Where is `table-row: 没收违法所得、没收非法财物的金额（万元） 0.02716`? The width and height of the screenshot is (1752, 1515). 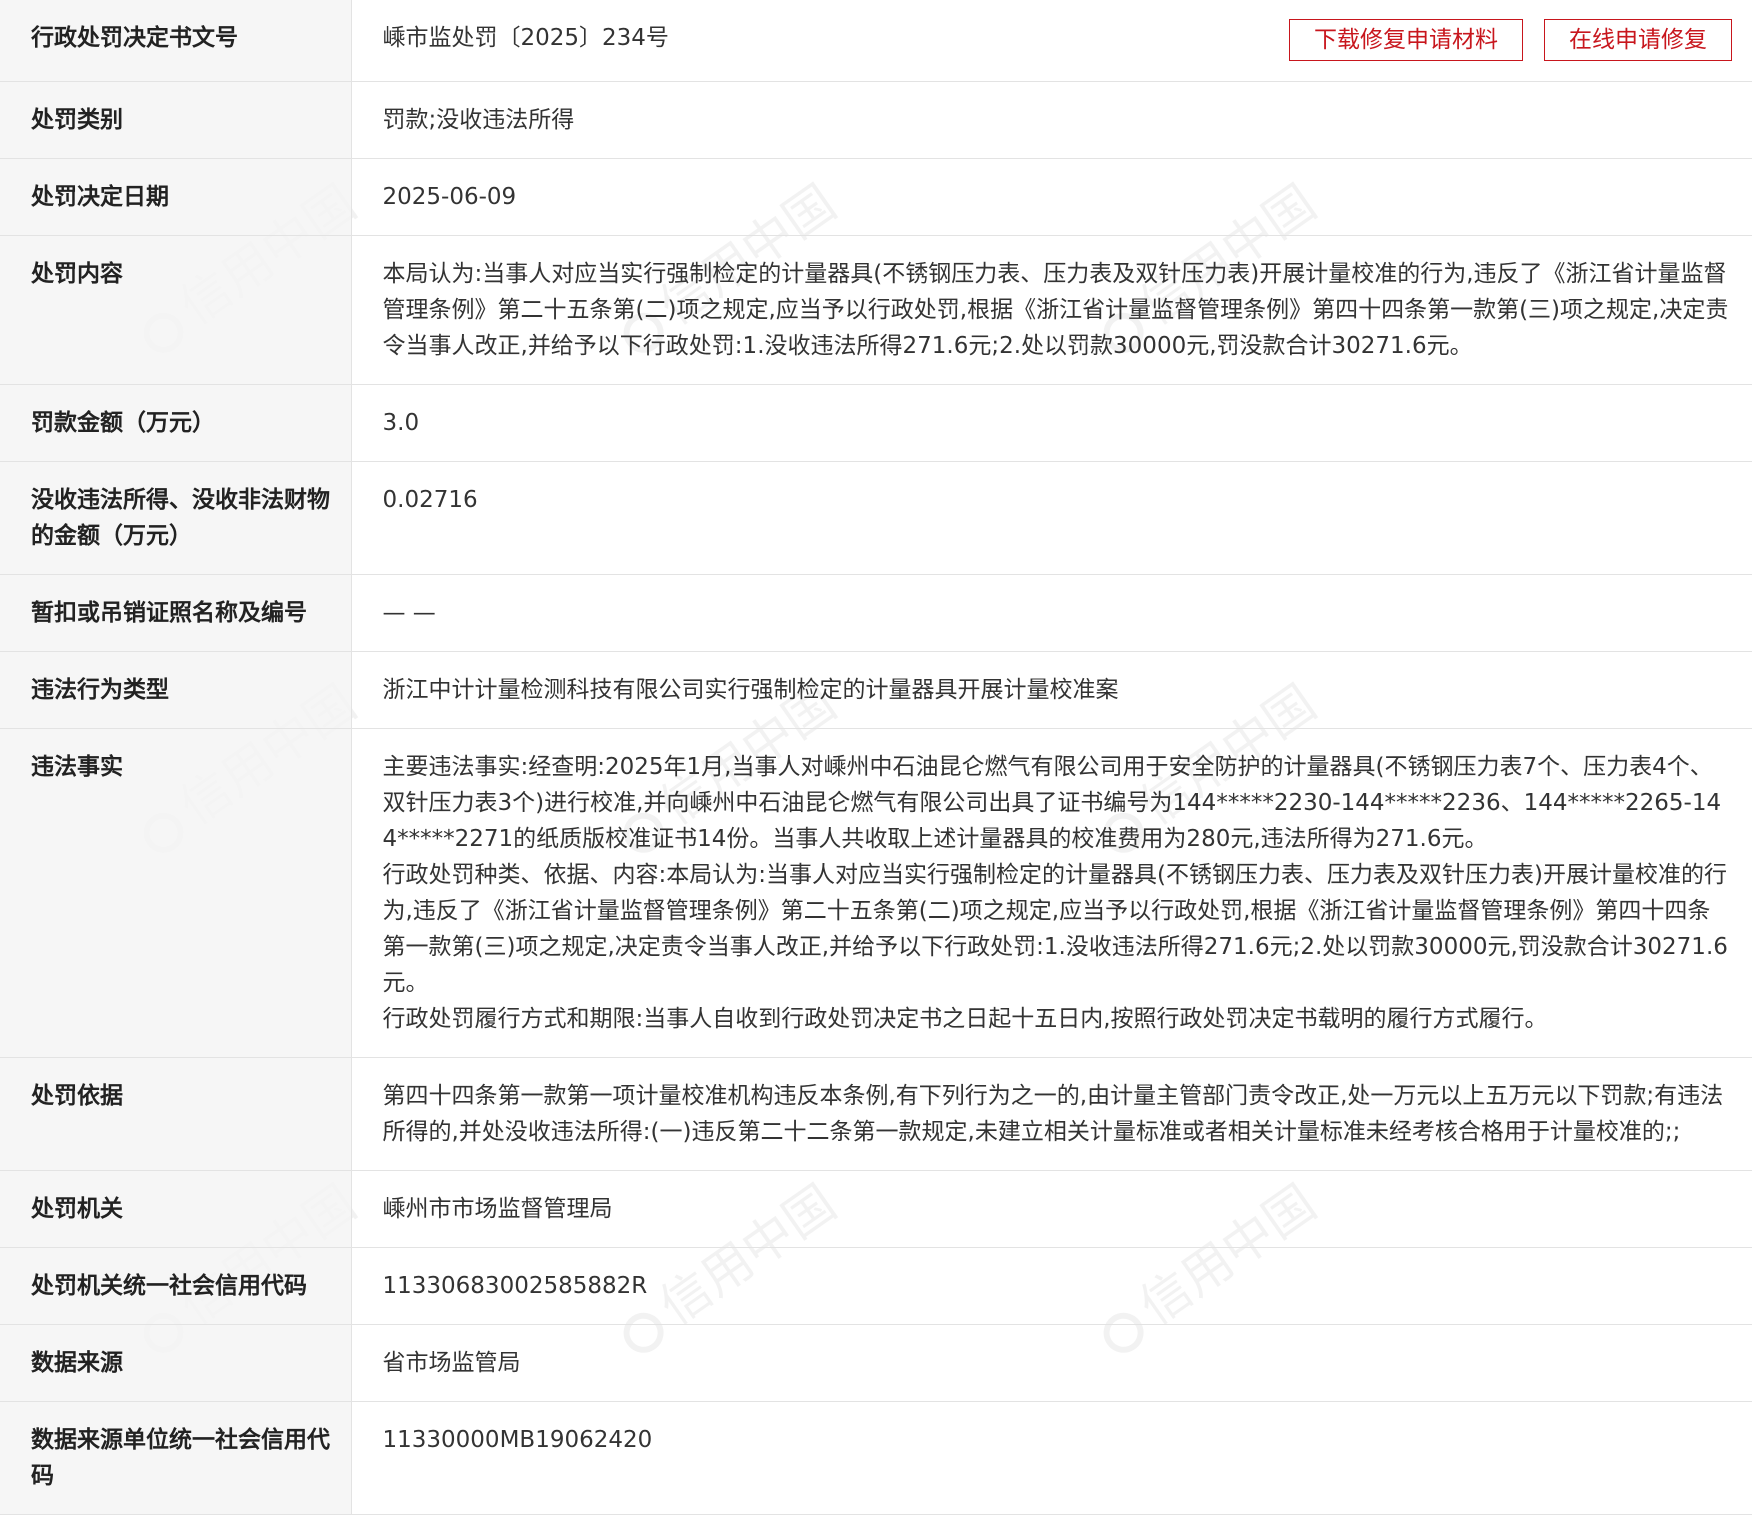 table-row: 没收违法所得、没收非法财物的金额（万元） 0.02716 is located at coordinates (876, 518).